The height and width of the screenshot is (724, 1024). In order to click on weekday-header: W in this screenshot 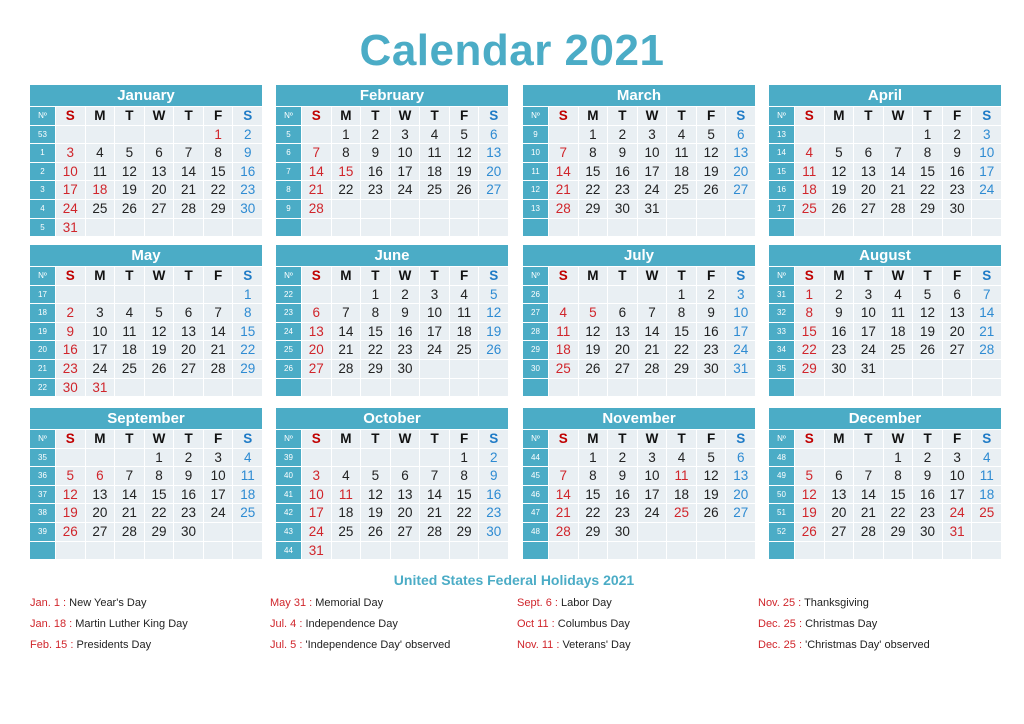, I will do `click(652, 116)`.